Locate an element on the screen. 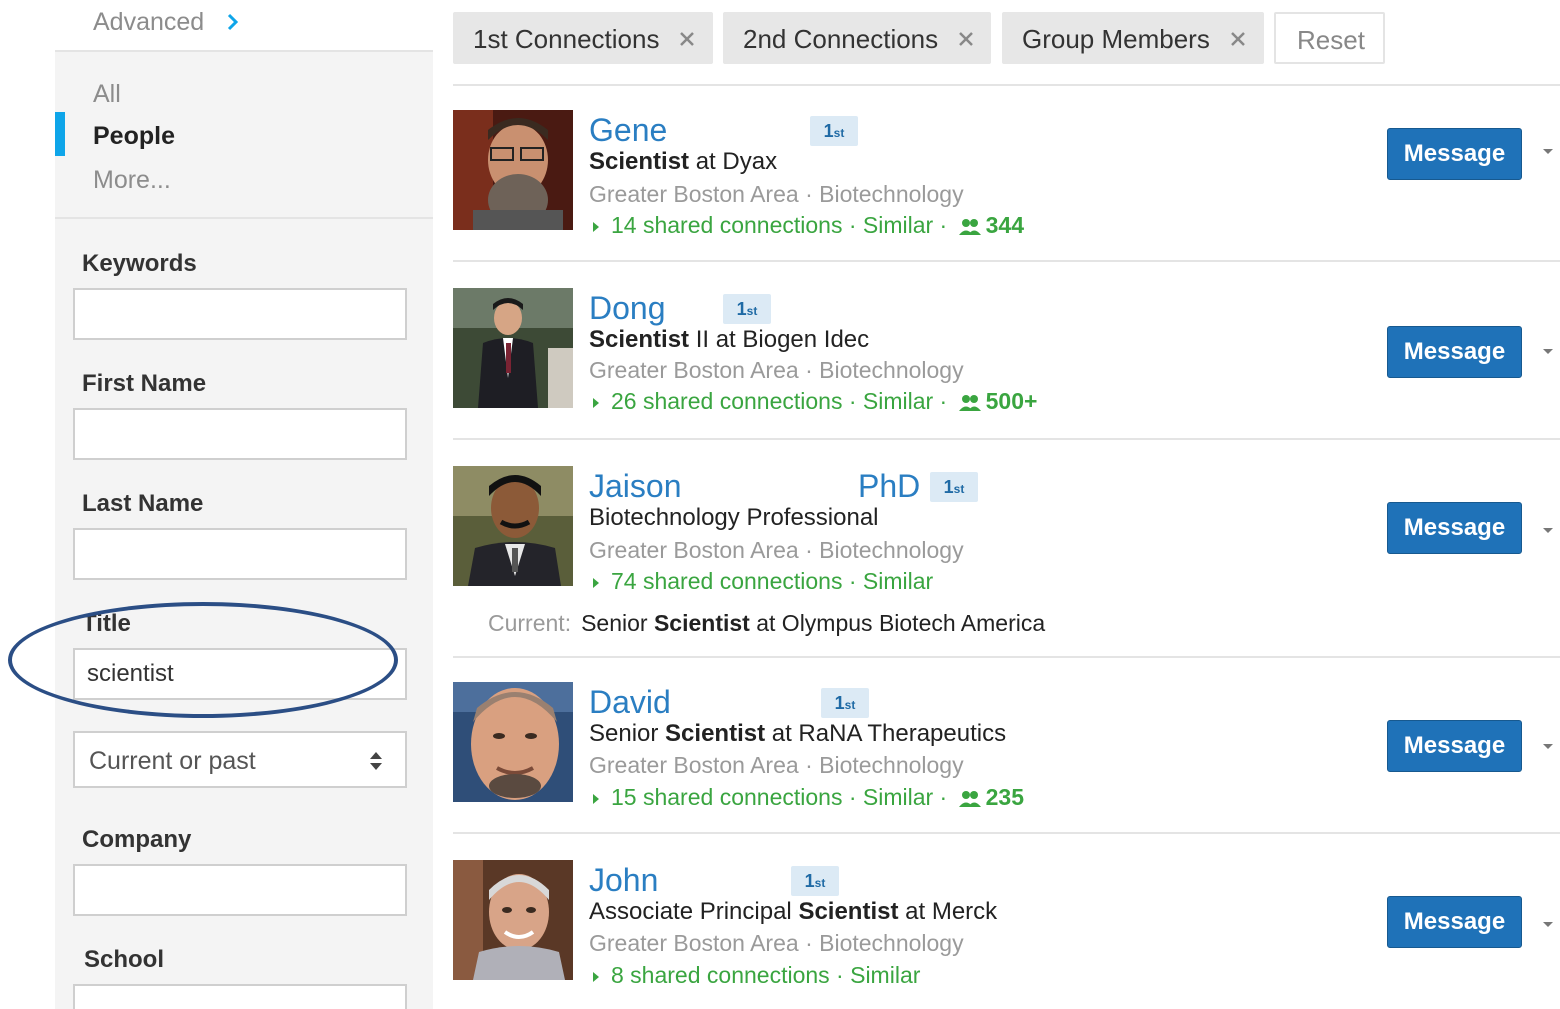  result-divider is located at coordinates (1006, 439).